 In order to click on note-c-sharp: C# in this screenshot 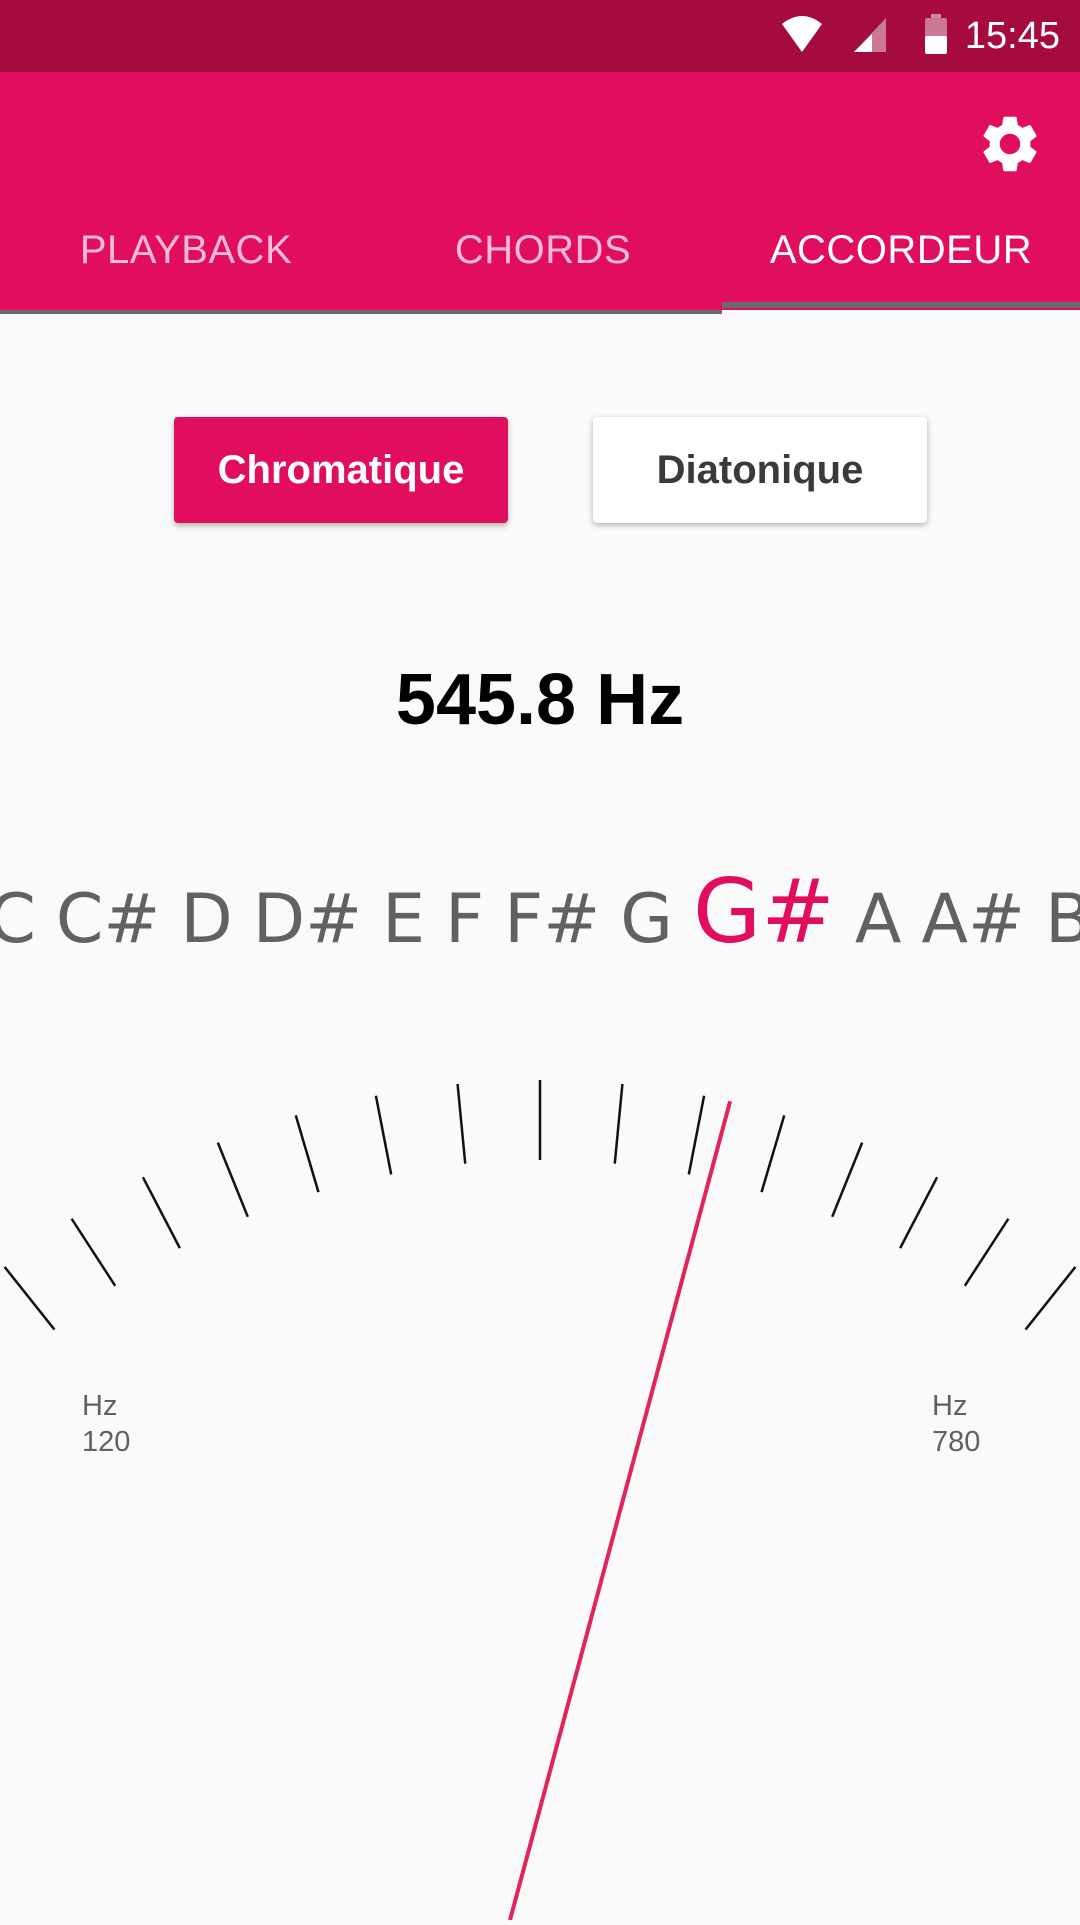, I will do `click(108, 919)`.